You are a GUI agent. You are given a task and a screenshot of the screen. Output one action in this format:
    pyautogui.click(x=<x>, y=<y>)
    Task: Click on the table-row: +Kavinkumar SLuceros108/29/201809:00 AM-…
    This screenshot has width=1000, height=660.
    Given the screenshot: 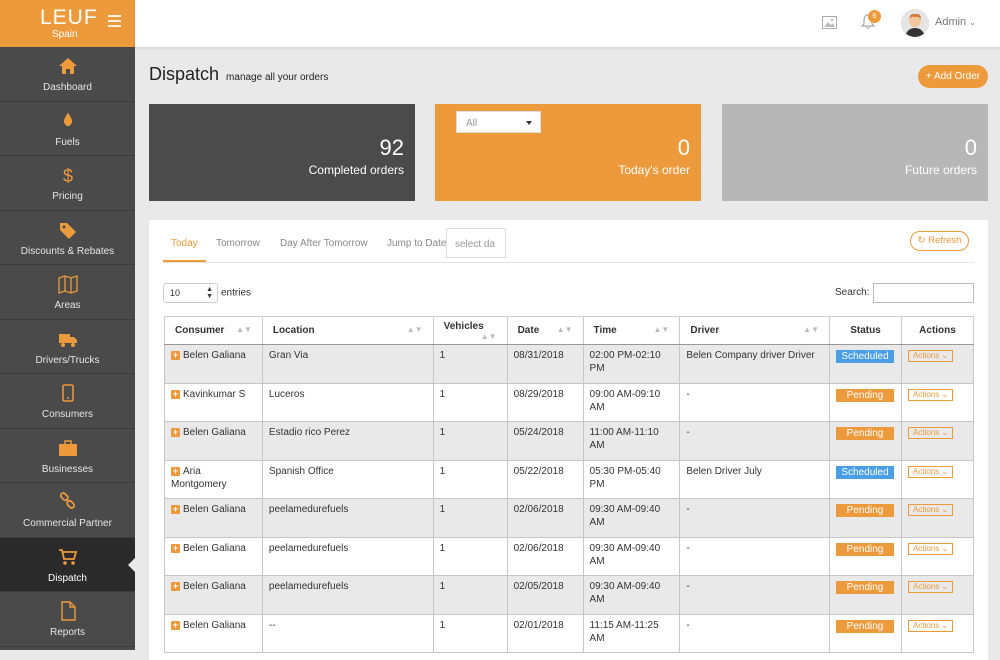 What is the action you would take?
    pyautogui.click(x=569, y=402)
    